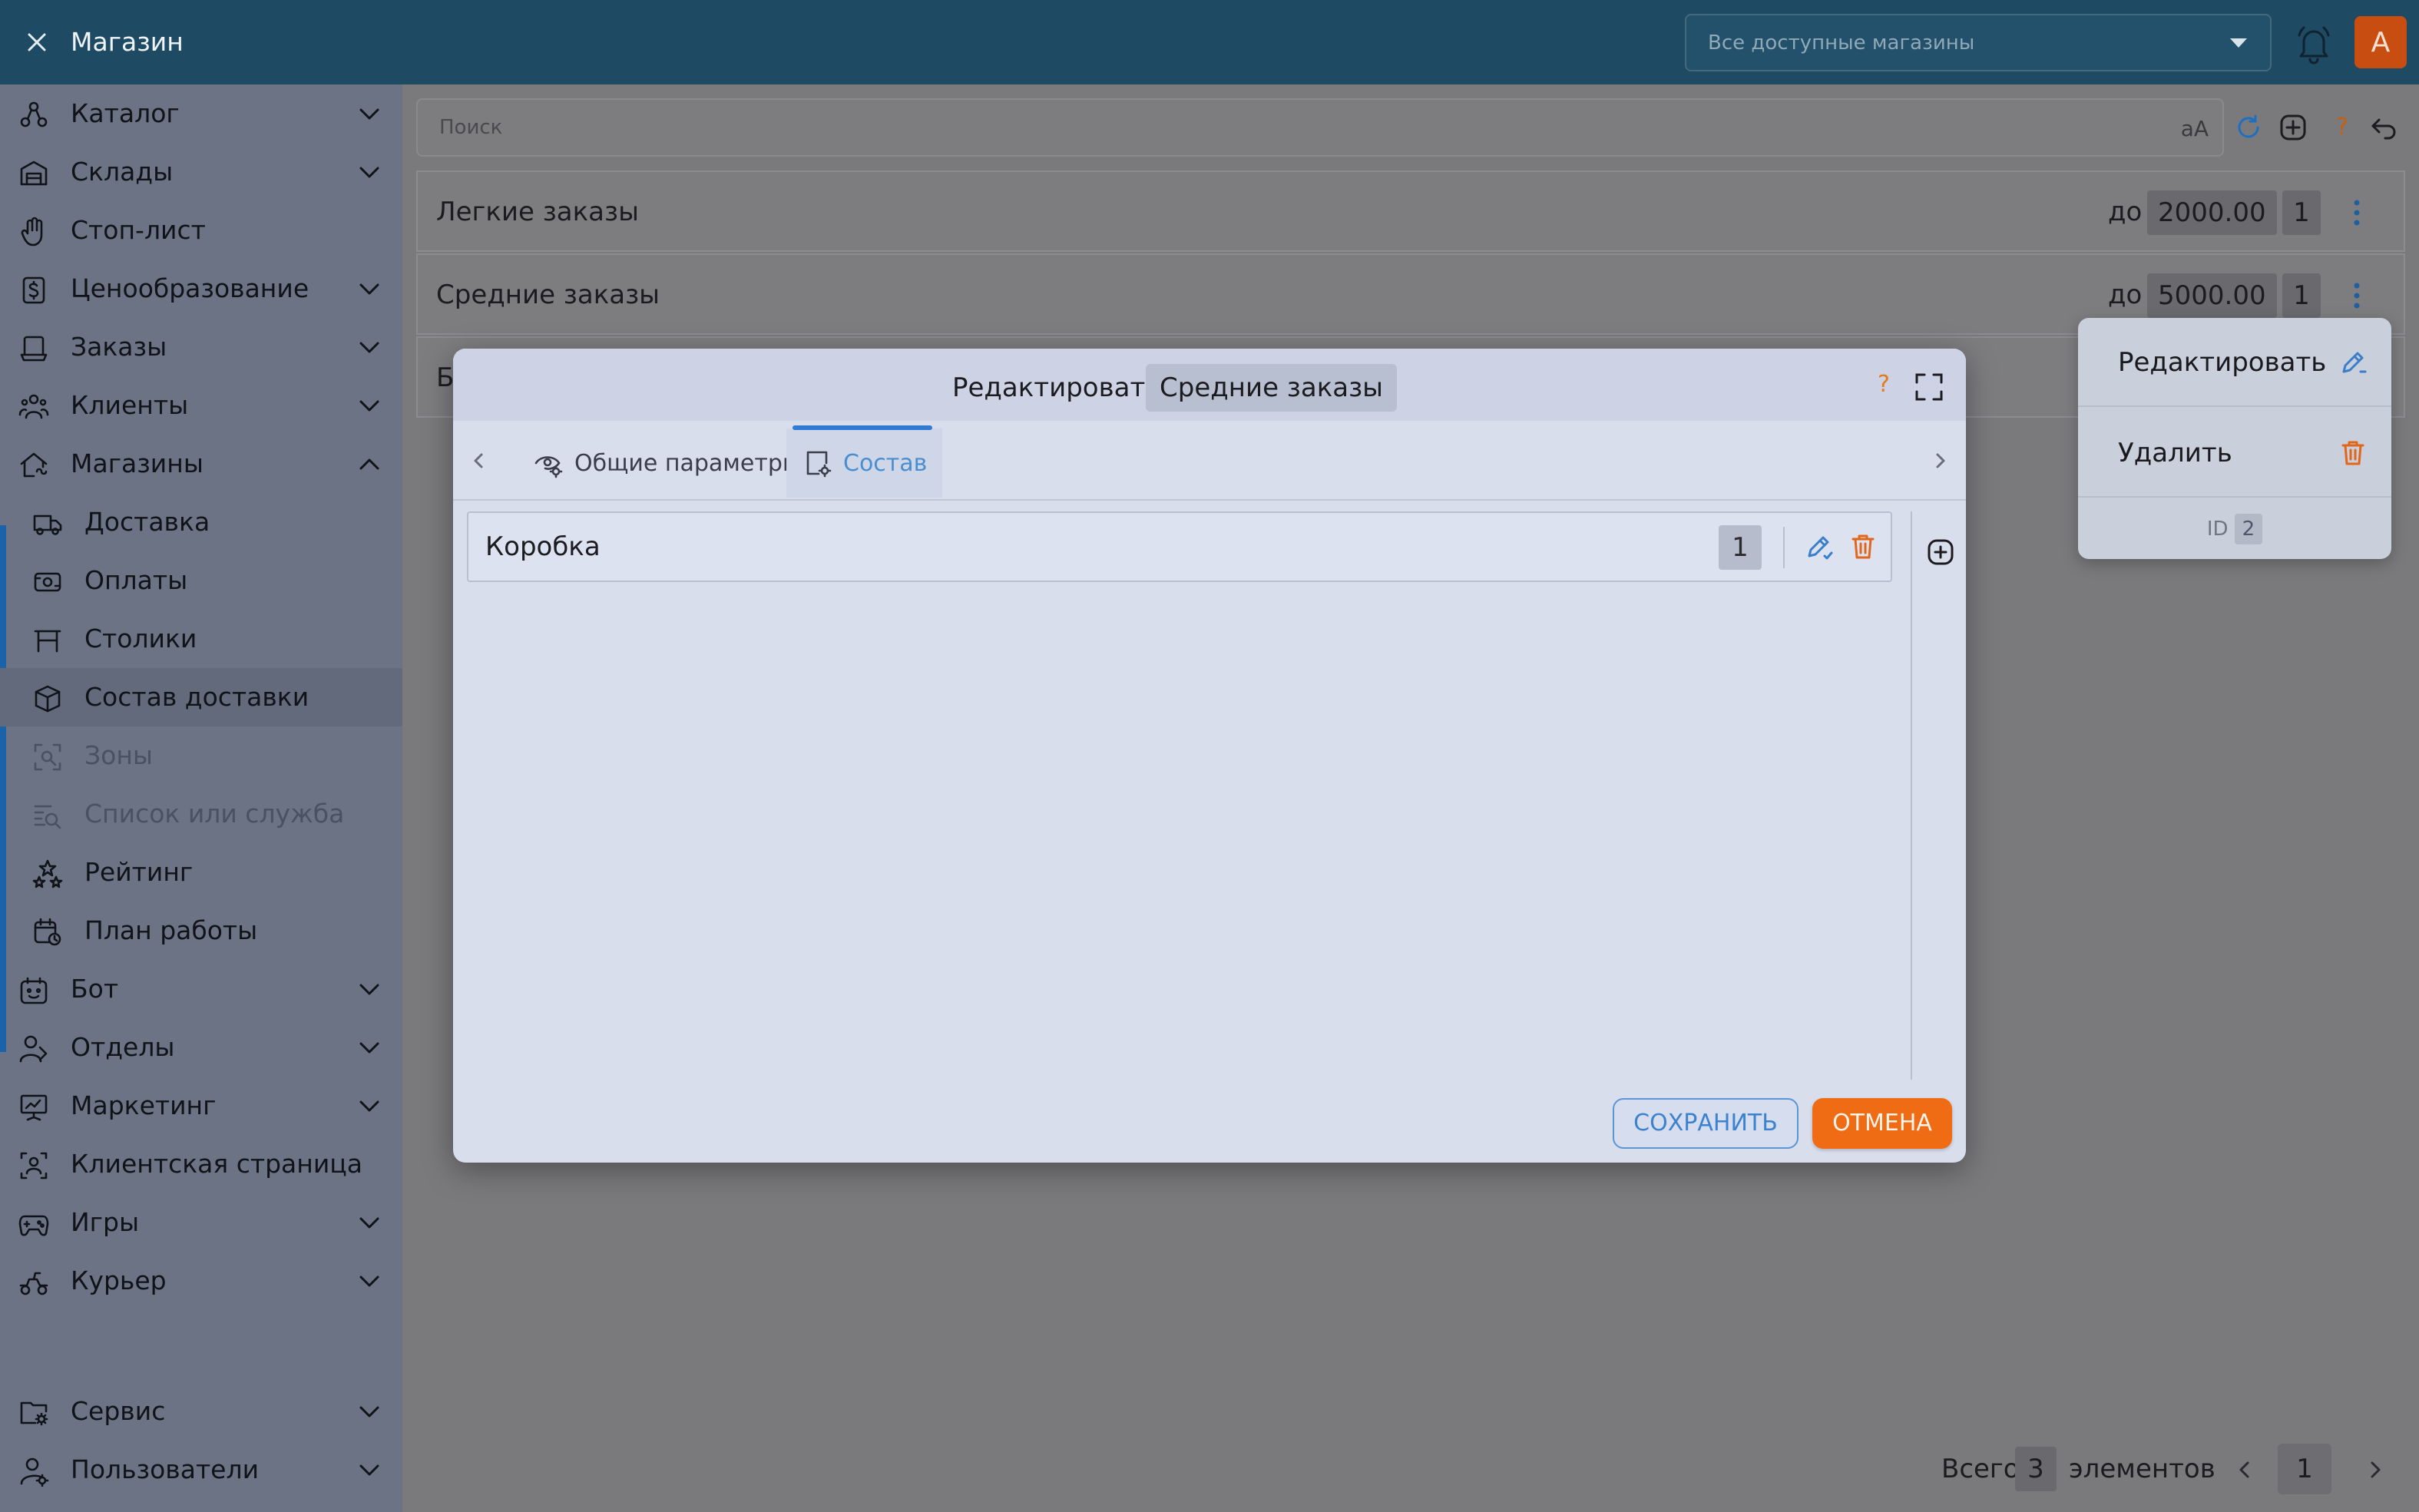  What do you see at coordinates (138, 230) in the screenshot?
I see `sidebar-item-label: Стоп-лист` at bounding box center [138, 230].